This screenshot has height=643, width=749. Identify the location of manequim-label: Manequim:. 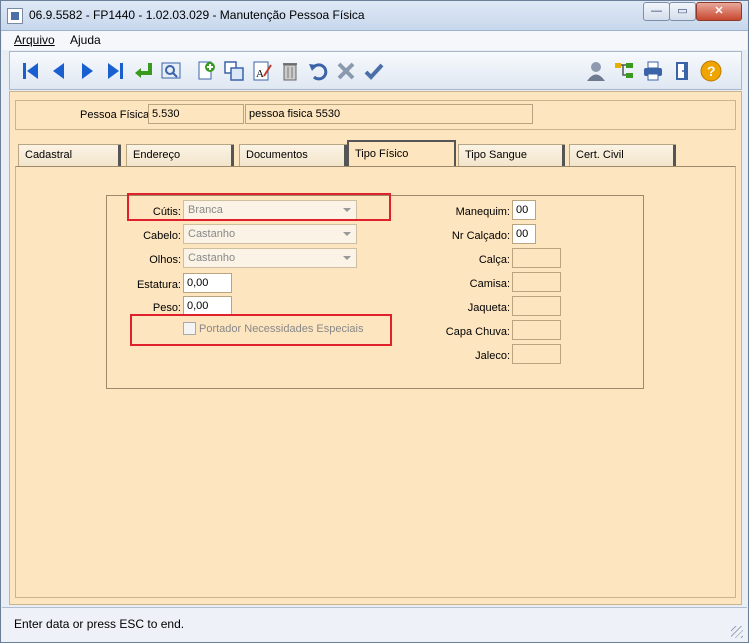
(482, 212).